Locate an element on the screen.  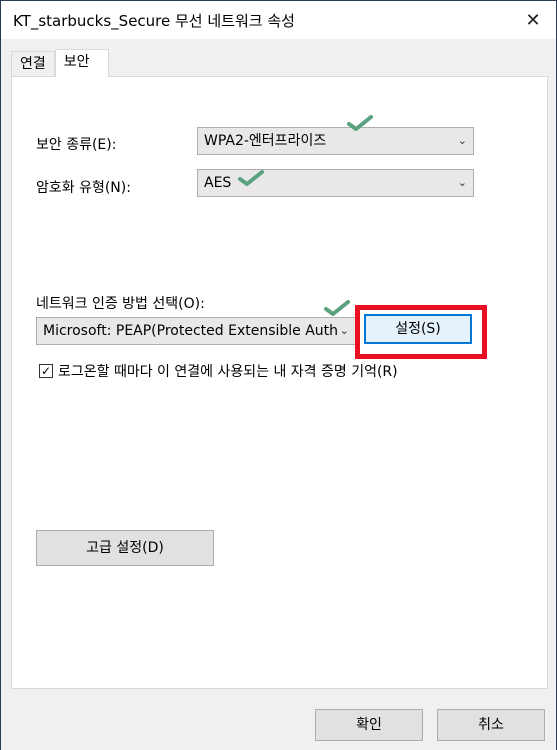
advanced-settings-button: 고급 설정(D) is located at coordinates (125, 548).